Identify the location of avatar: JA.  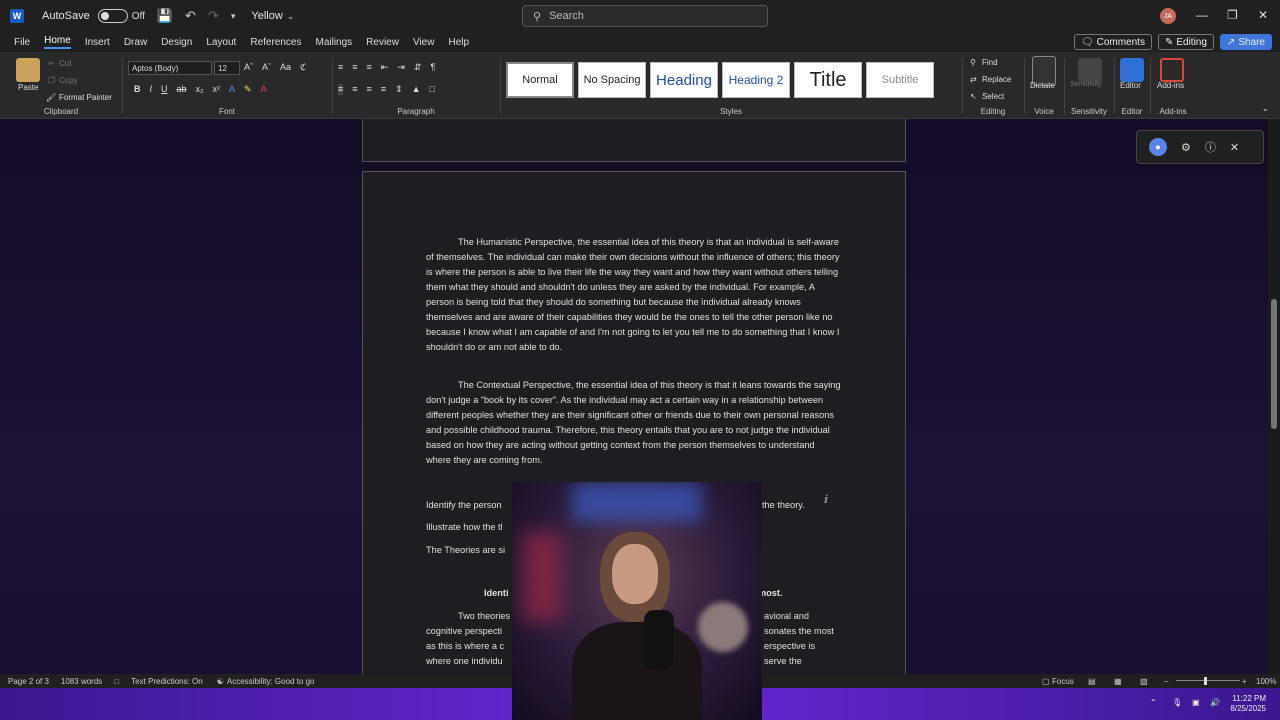
(1168, 16).